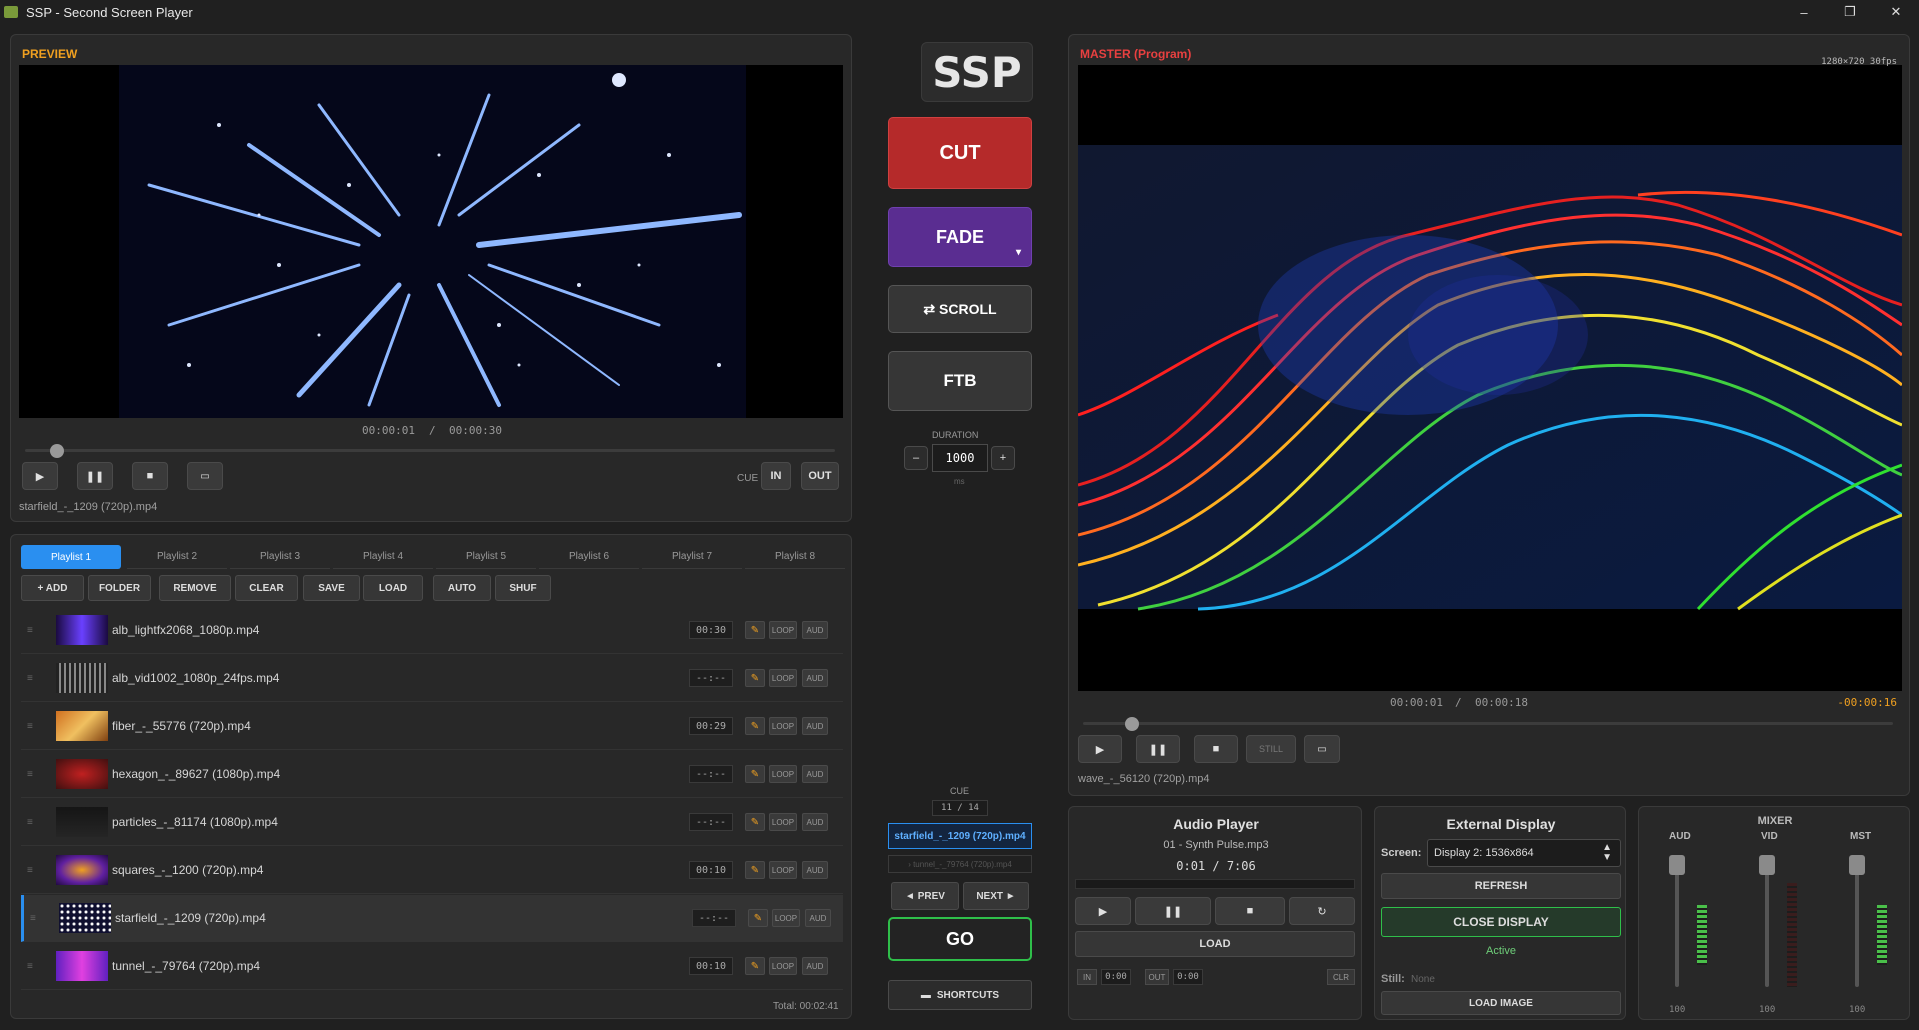 The width and height of the screenshot is (1919, 1030). What do you see at coordinates (925, 896) in the screenshot?
I see `prev-button: ◄ PREV` at bounding box center [925, 896].